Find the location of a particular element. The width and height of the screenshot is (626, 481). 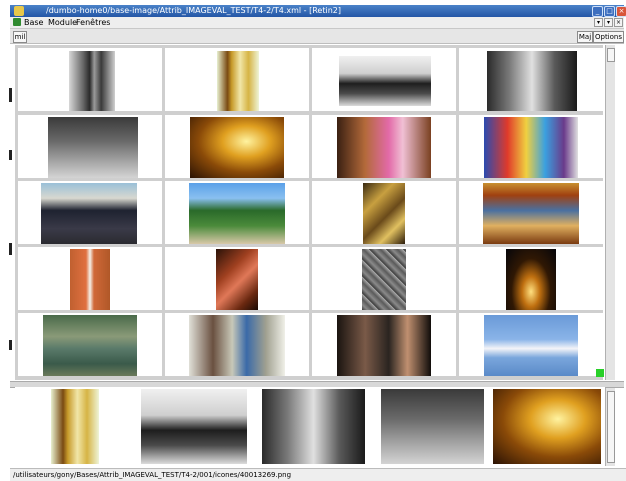

mil-button: mil is located at coordinates (20, 37).